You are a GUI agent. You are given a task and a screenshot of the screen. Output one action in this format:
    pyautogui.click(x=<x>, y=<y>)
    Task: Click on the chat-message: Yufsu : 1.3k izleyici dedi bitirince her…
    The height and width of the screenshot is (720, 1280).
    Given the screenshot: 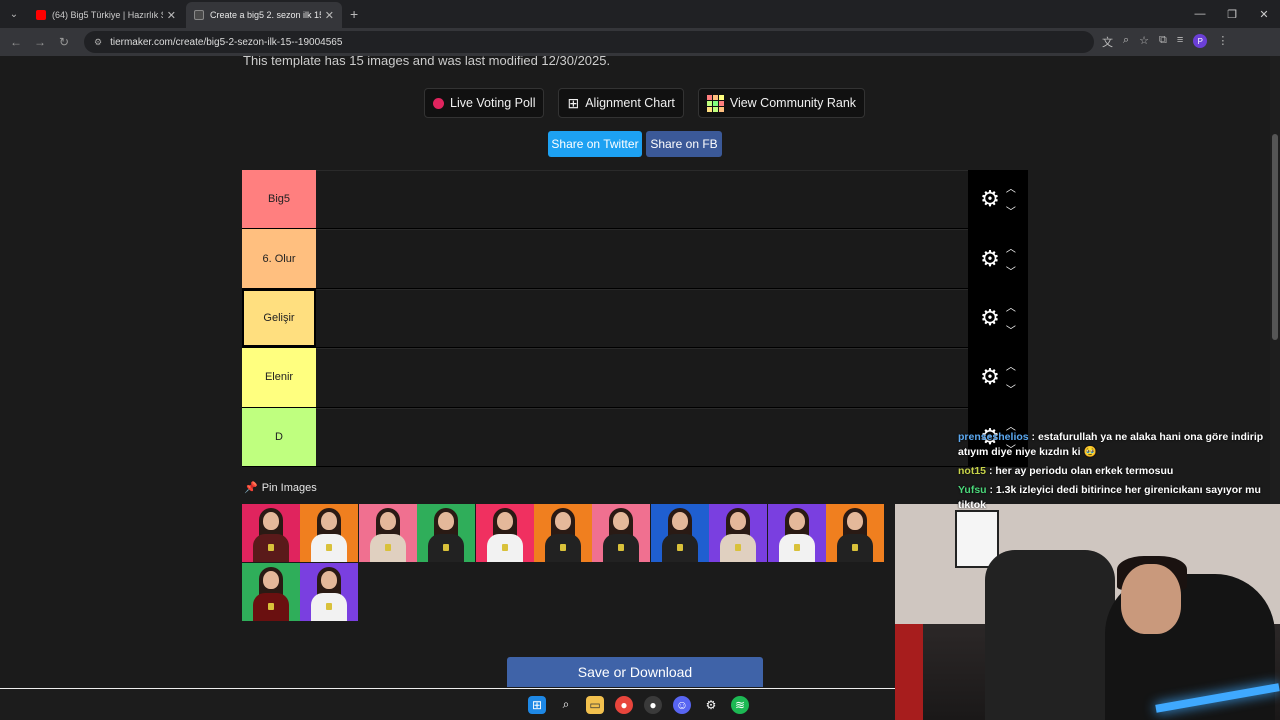 What is the action you would take?
    pyautogui.click(x=1119, y=498)
    